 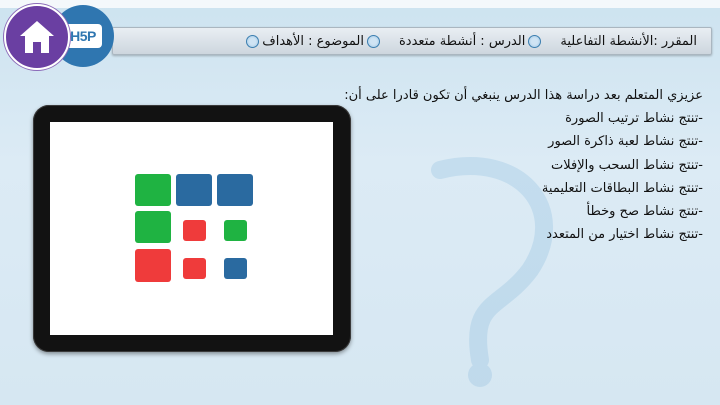 I want to click on tile-blue-small, so click(x=235, y=268).